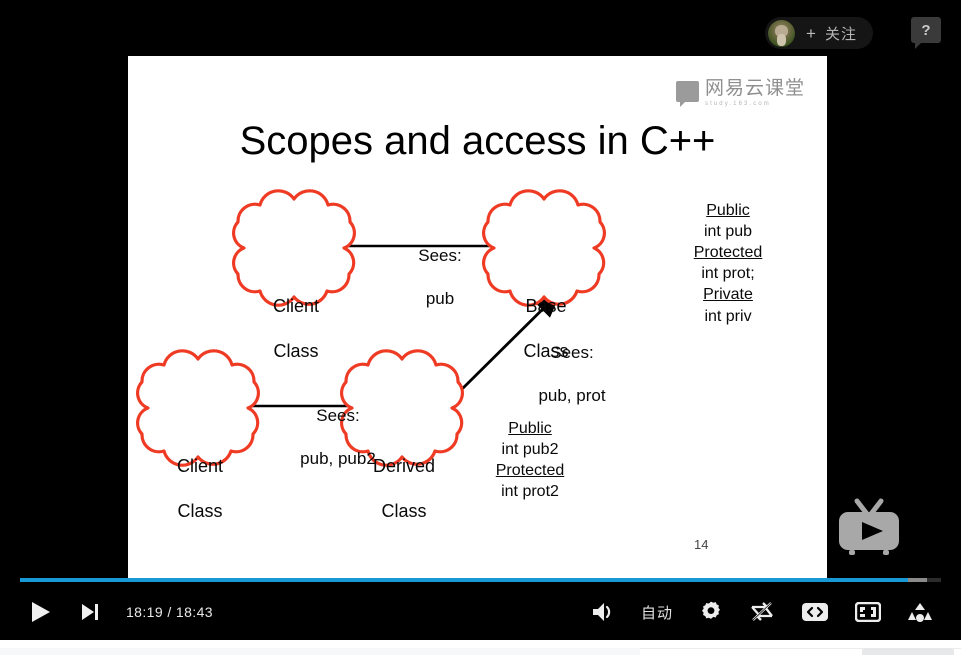 Image resolution: width=961 pixels, height=655 pixels. Describe the element at coordinates (530, 450) in the screenshot. I see `derived-public-member: int pub2` at that location.